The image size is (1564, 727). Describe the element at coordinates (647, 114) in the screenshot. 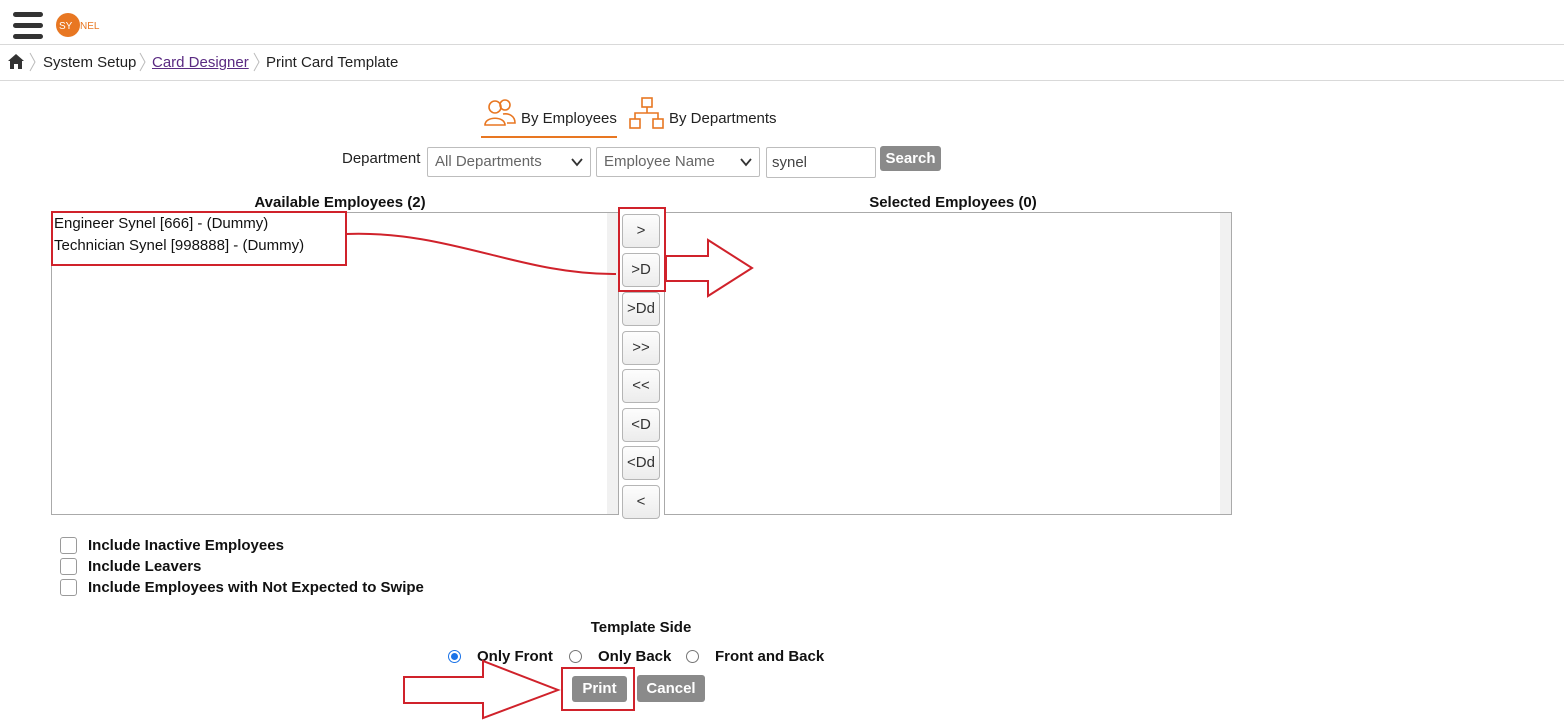

I see `org-chart-icon` at that location.